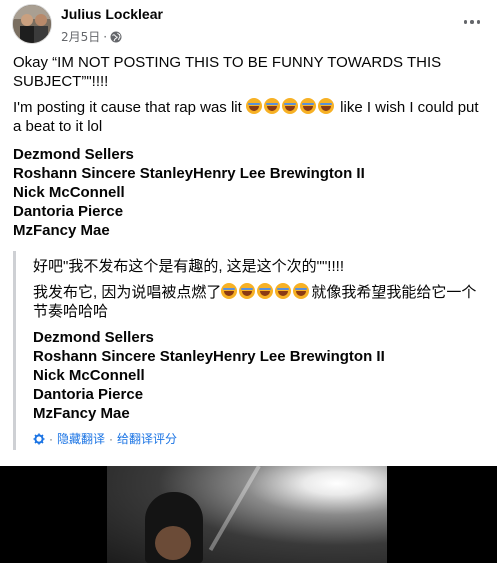 This screenshot has height=563, width=501. Describe the element at coordinates (261, 302) in the screenshot. I see `translated-line-2: 我发布它, 因为说唱被点燃了 就像我希望我能给它一个节奏哈哈哈` at that location.